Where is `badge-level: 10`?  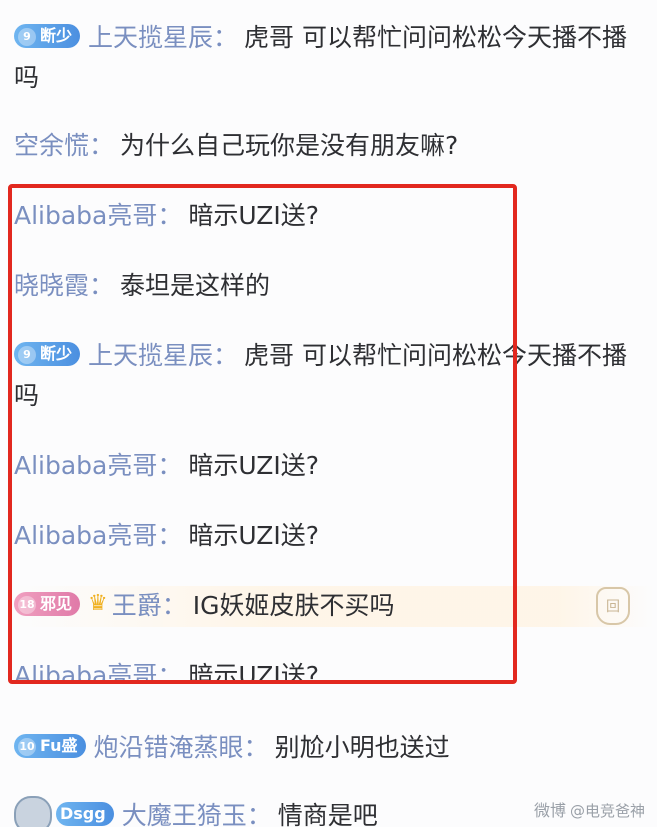 badge-level: 10 is located at coordinates (27, 747).